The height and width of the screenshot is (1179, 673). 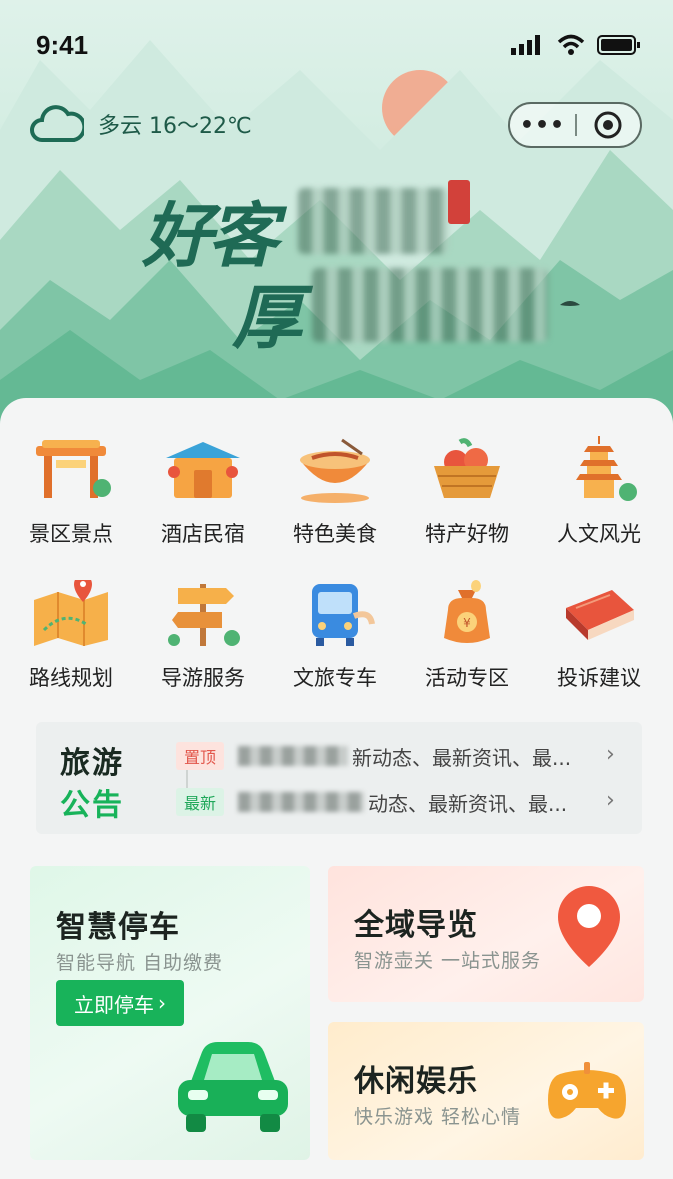 I want to click on pagoda-icon, so click(x=606, y=468).